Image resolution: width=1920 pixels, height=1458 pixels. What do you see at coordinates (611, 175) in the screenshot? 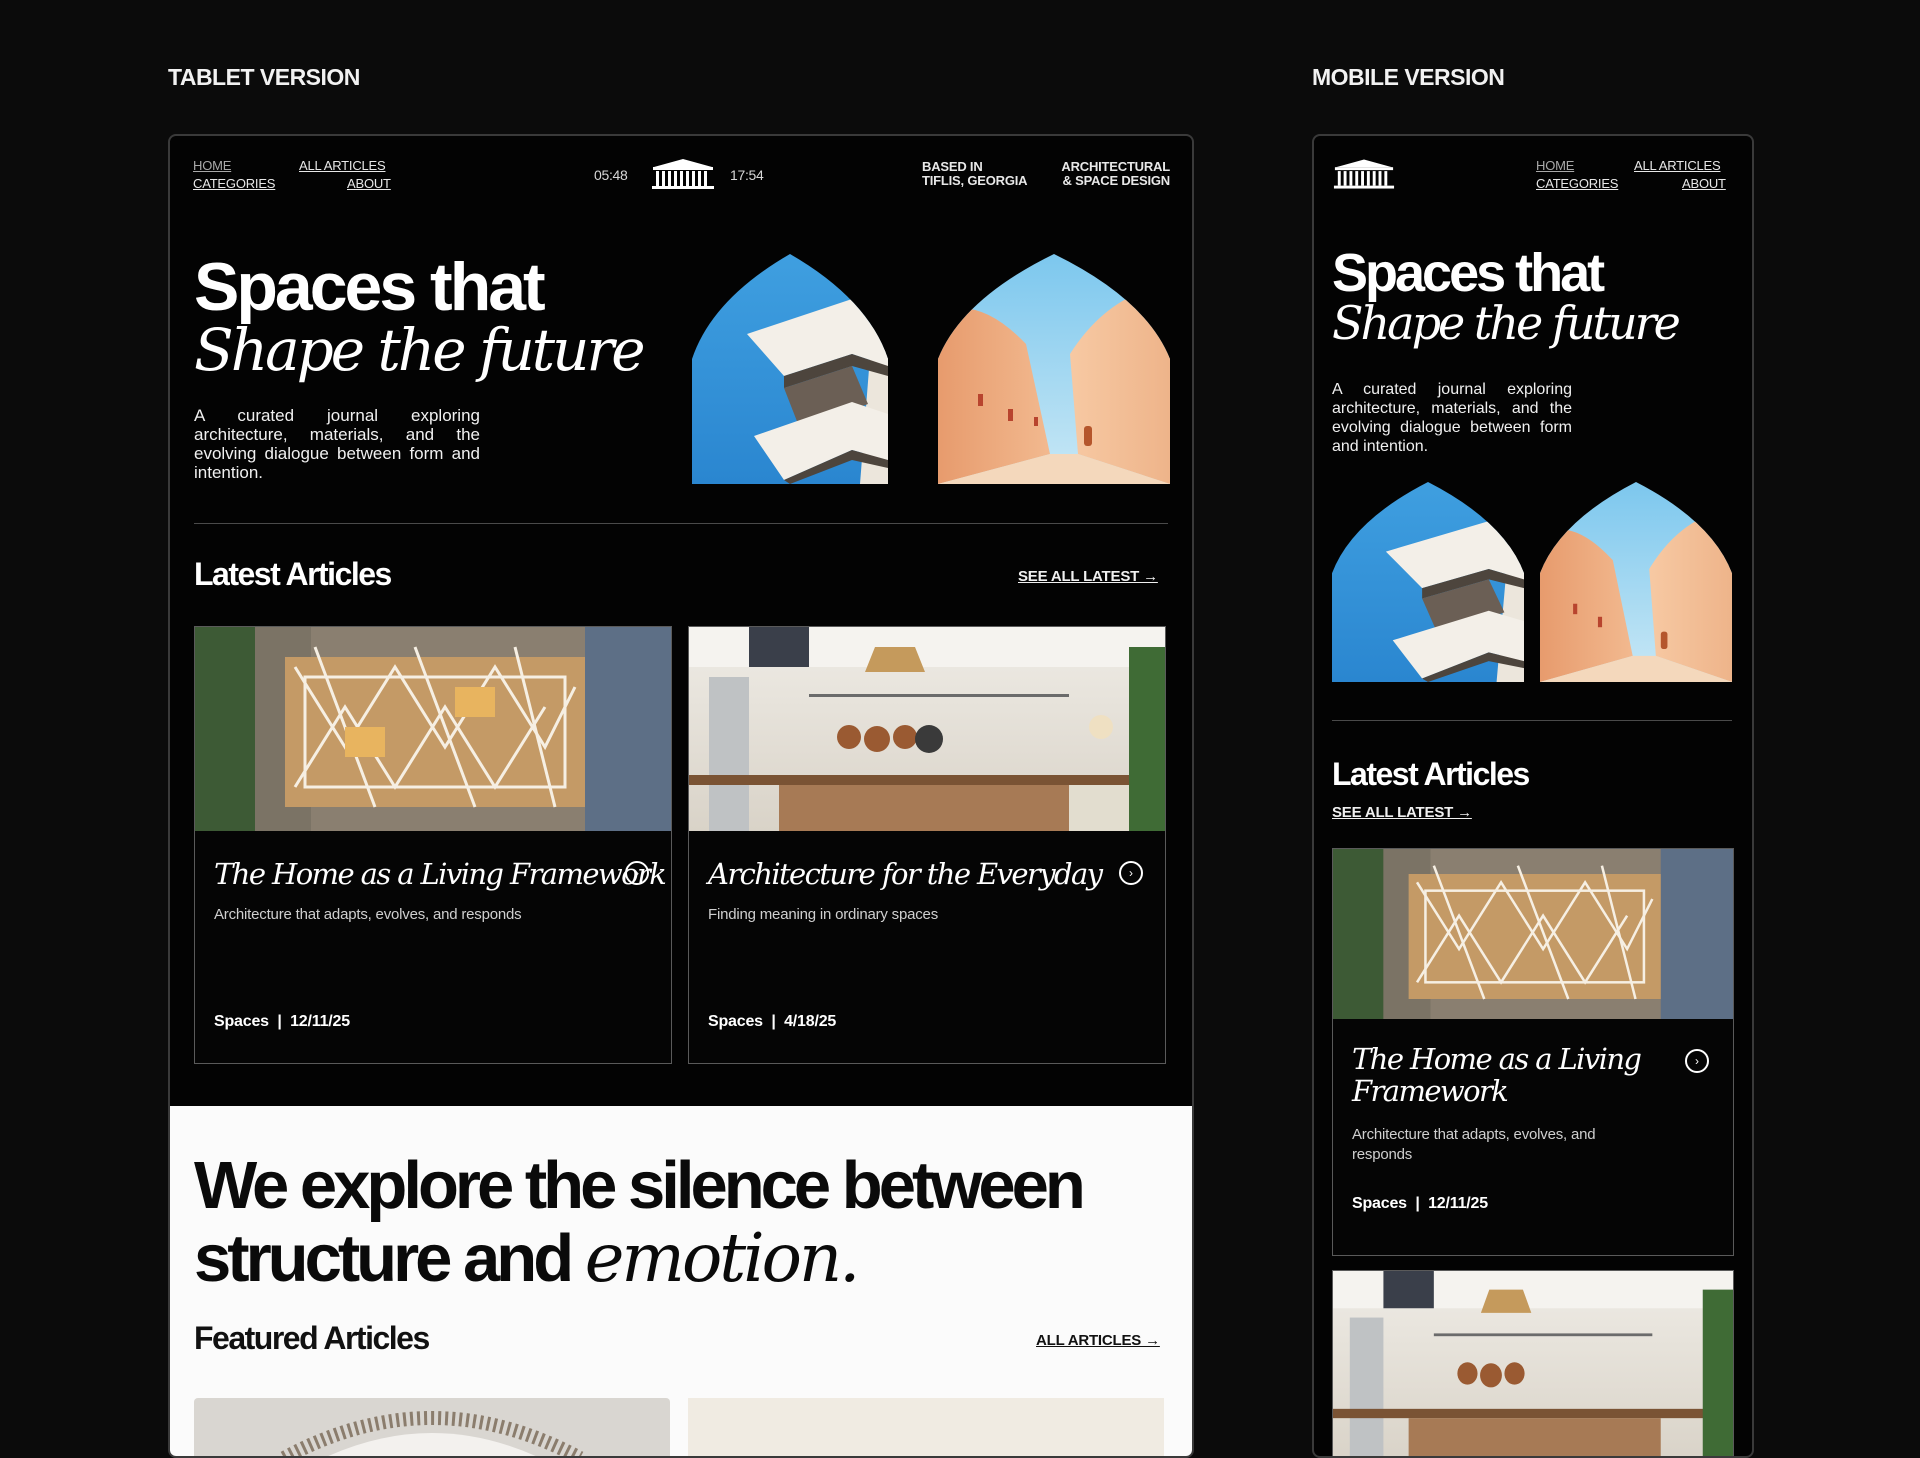
I see `time-left: 05:48` at bounding box center [611, 175].